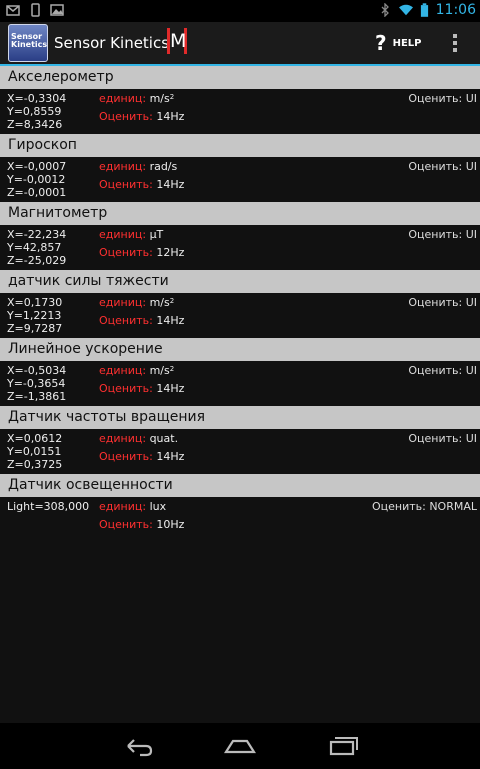 This screenshot has height=769, width=480. What do you see at coordinates (37, 396) in the screenshot?
I see `reading-z: Z=-1,3861` at bounding box center [37, 396].